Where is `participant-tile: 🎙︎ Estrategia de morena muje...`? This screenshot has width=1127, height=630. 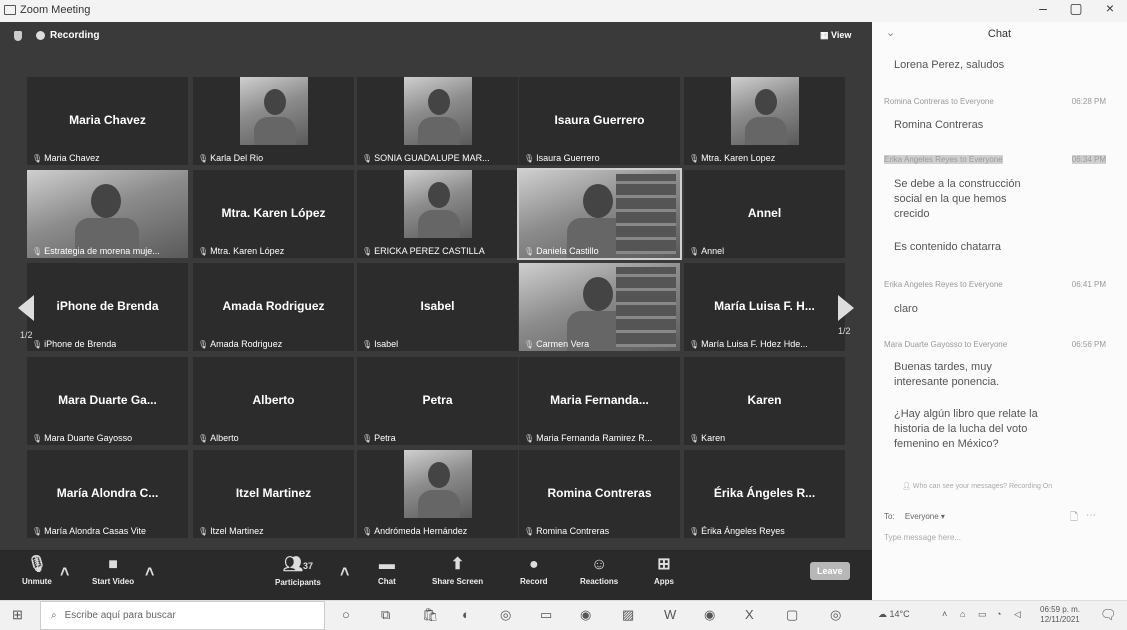 participant-tile: 🎙︎ Estrategia de morena muje... is located at coordinates (107, 214).